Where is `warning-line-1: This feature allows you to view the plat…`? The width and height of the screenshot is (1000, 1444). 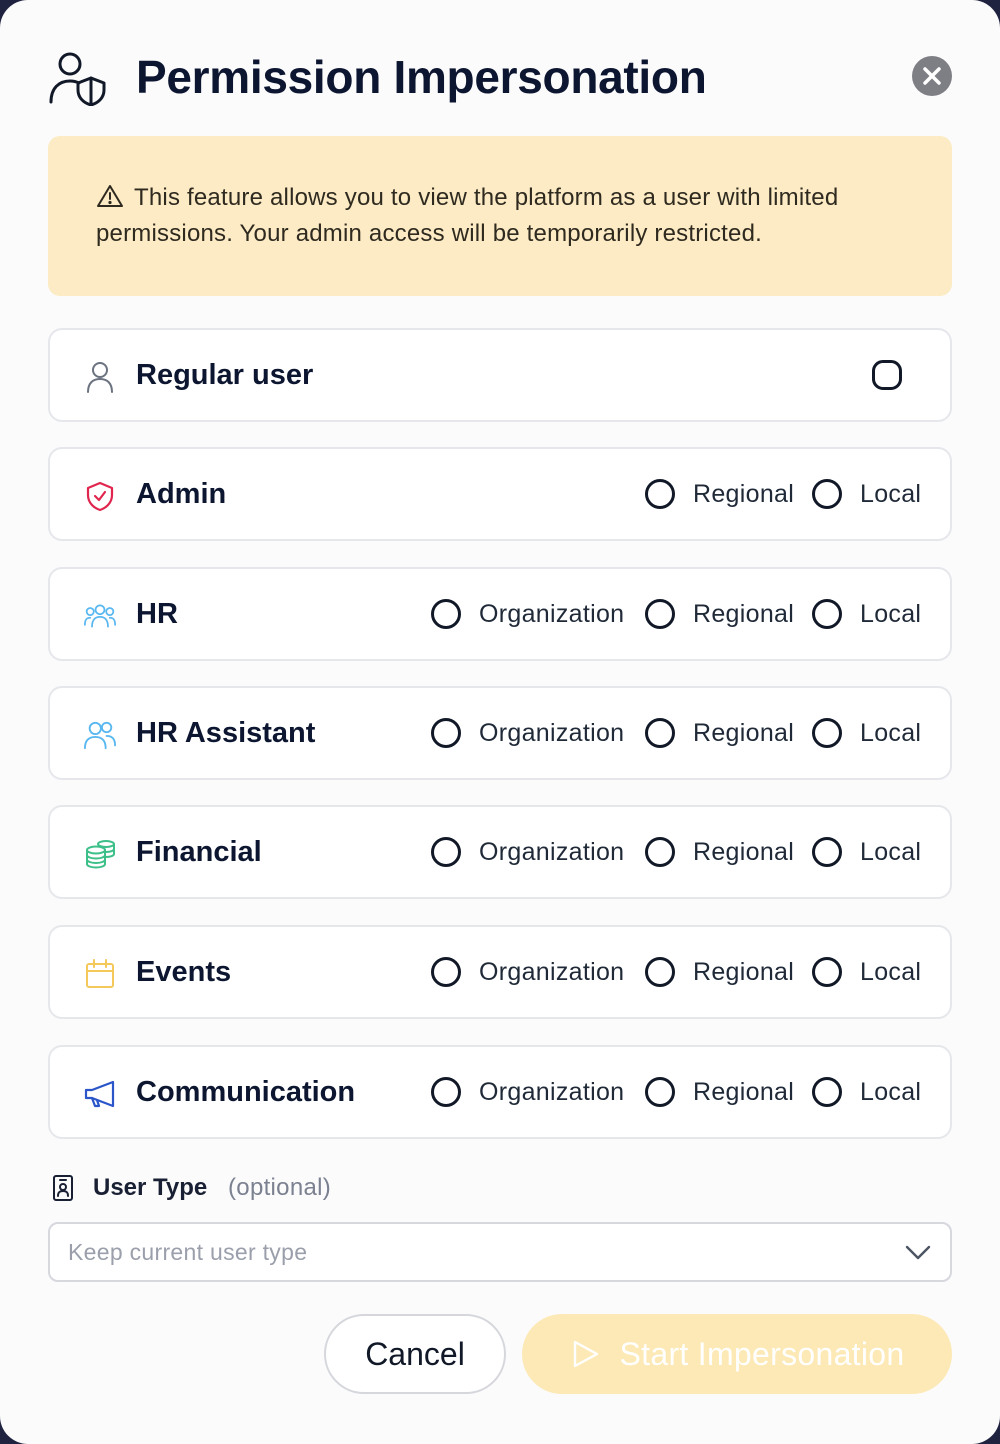
warning-line-1: This feature allows you to view the plat… is located at coordinates (500, 198).